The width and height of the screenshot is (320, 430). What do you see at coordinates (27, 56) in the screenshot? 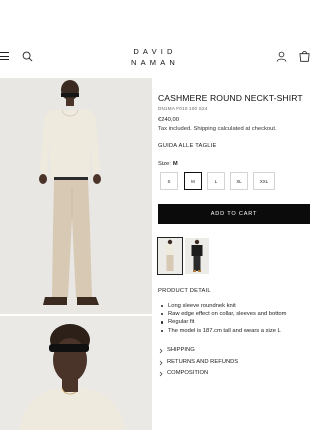
I see `search-icon` at bounding box center [27, 56].